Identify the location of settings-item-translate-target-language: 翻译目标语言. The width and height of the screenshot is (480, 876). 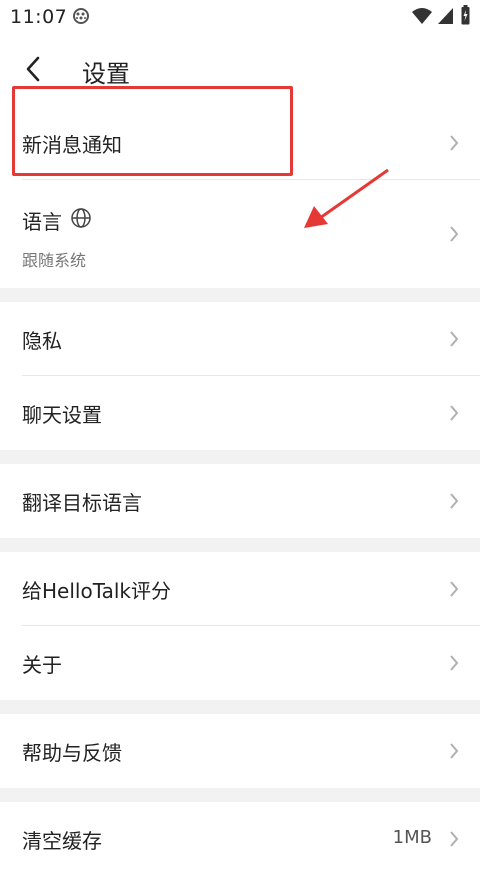
(240, 501).